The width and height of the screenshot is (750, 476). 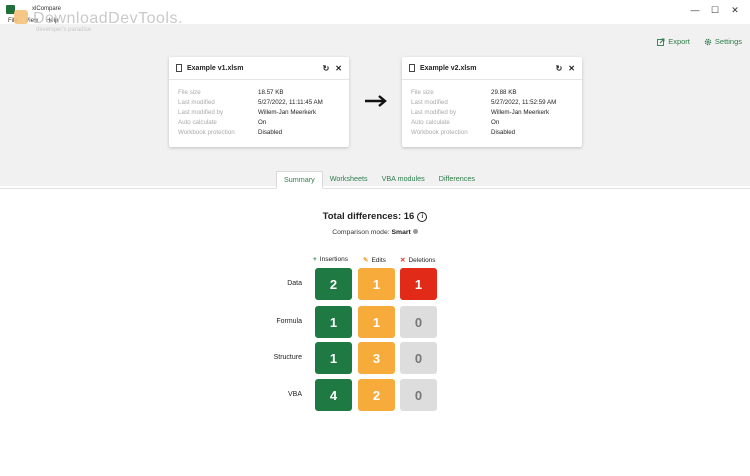 I want to click on meta-row: File size 18.57 KB, so click(x=260, y=93).